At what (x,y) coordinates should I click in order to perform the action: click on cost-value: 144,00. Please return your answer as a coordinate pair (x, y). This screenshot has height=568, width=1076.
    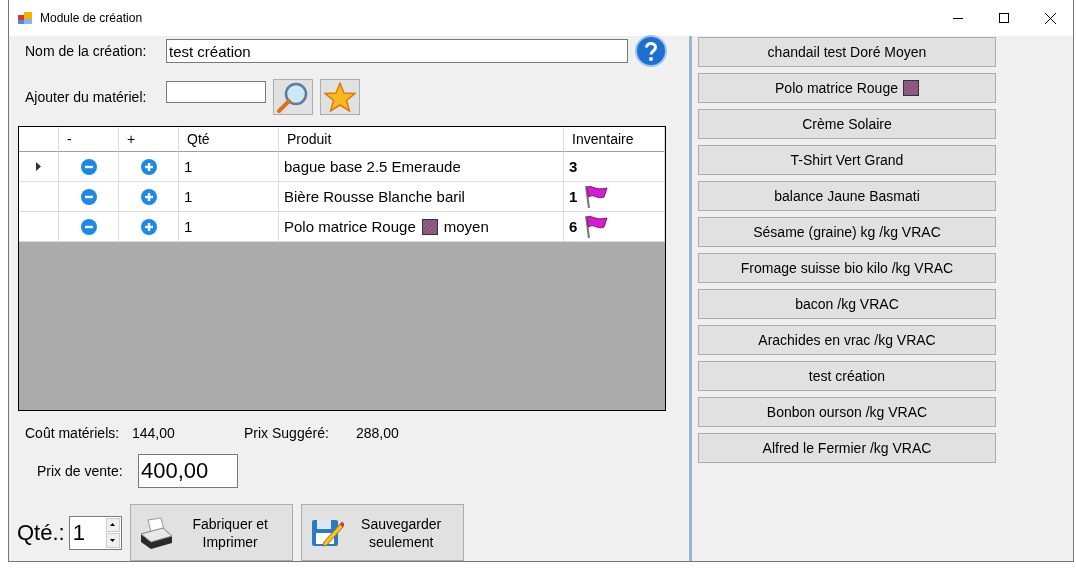
    Looking at the image, I should click on (154, 433).